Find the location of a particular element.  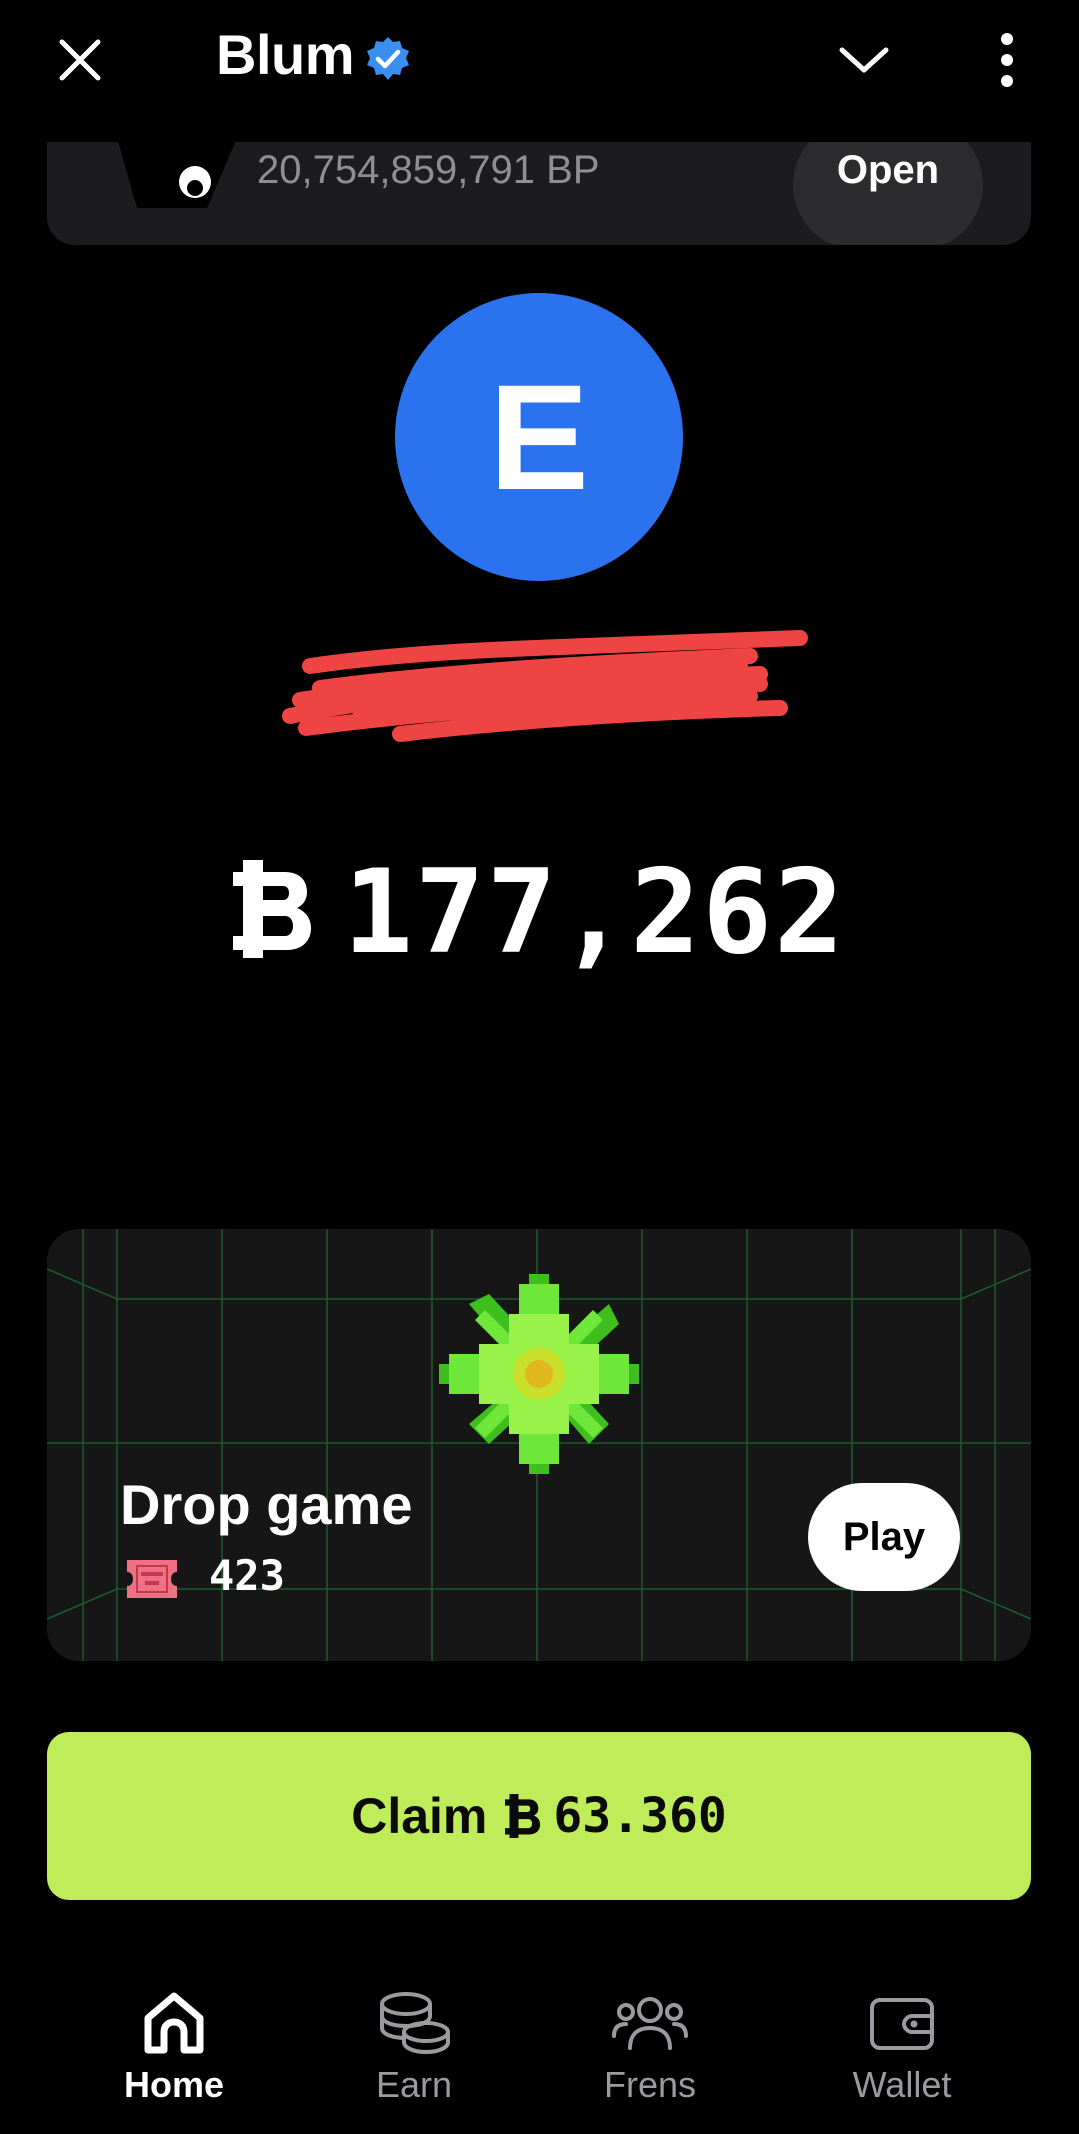

ticket-icon is located at coordinates (152, 1579).